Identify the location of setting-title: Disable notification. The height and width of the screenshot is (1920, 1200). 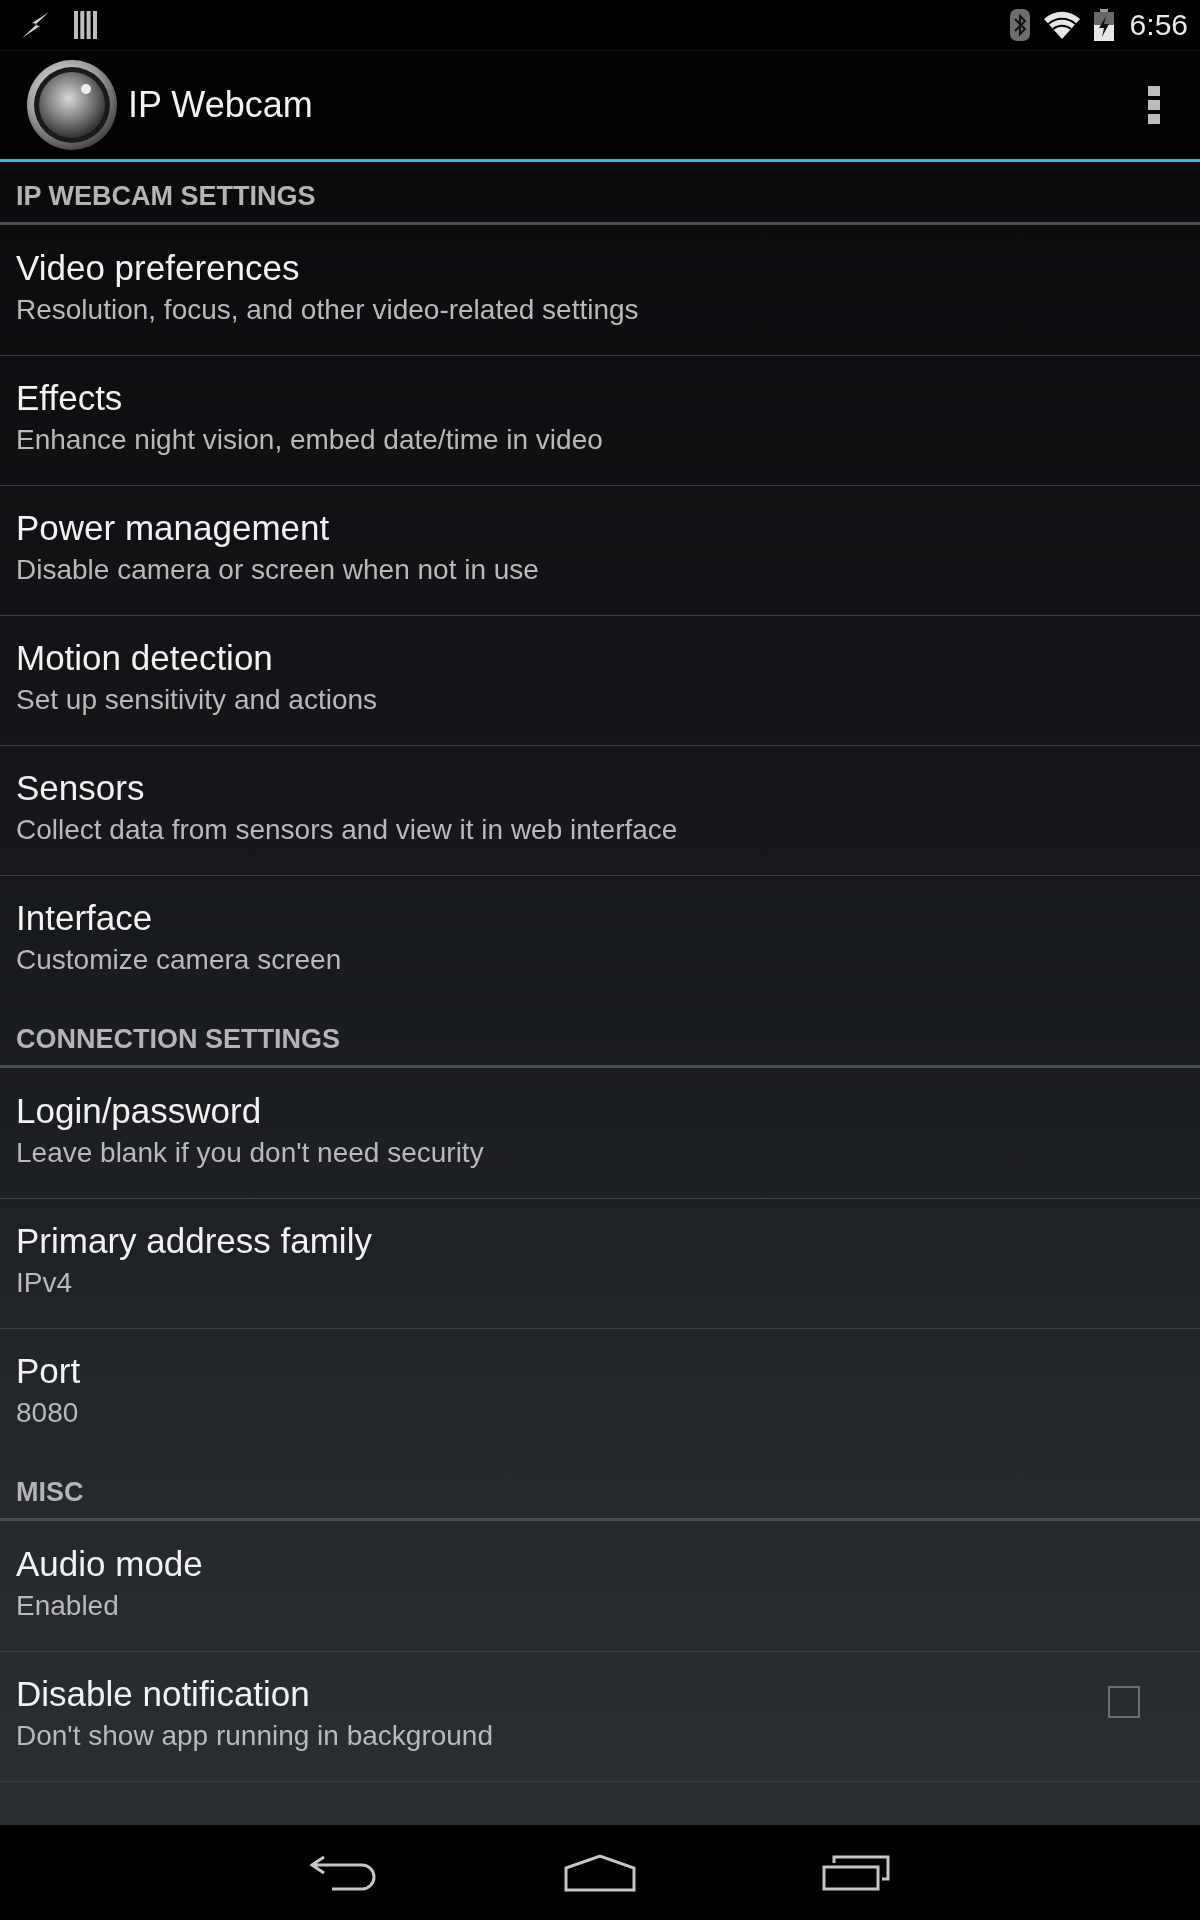
(163, 1694).